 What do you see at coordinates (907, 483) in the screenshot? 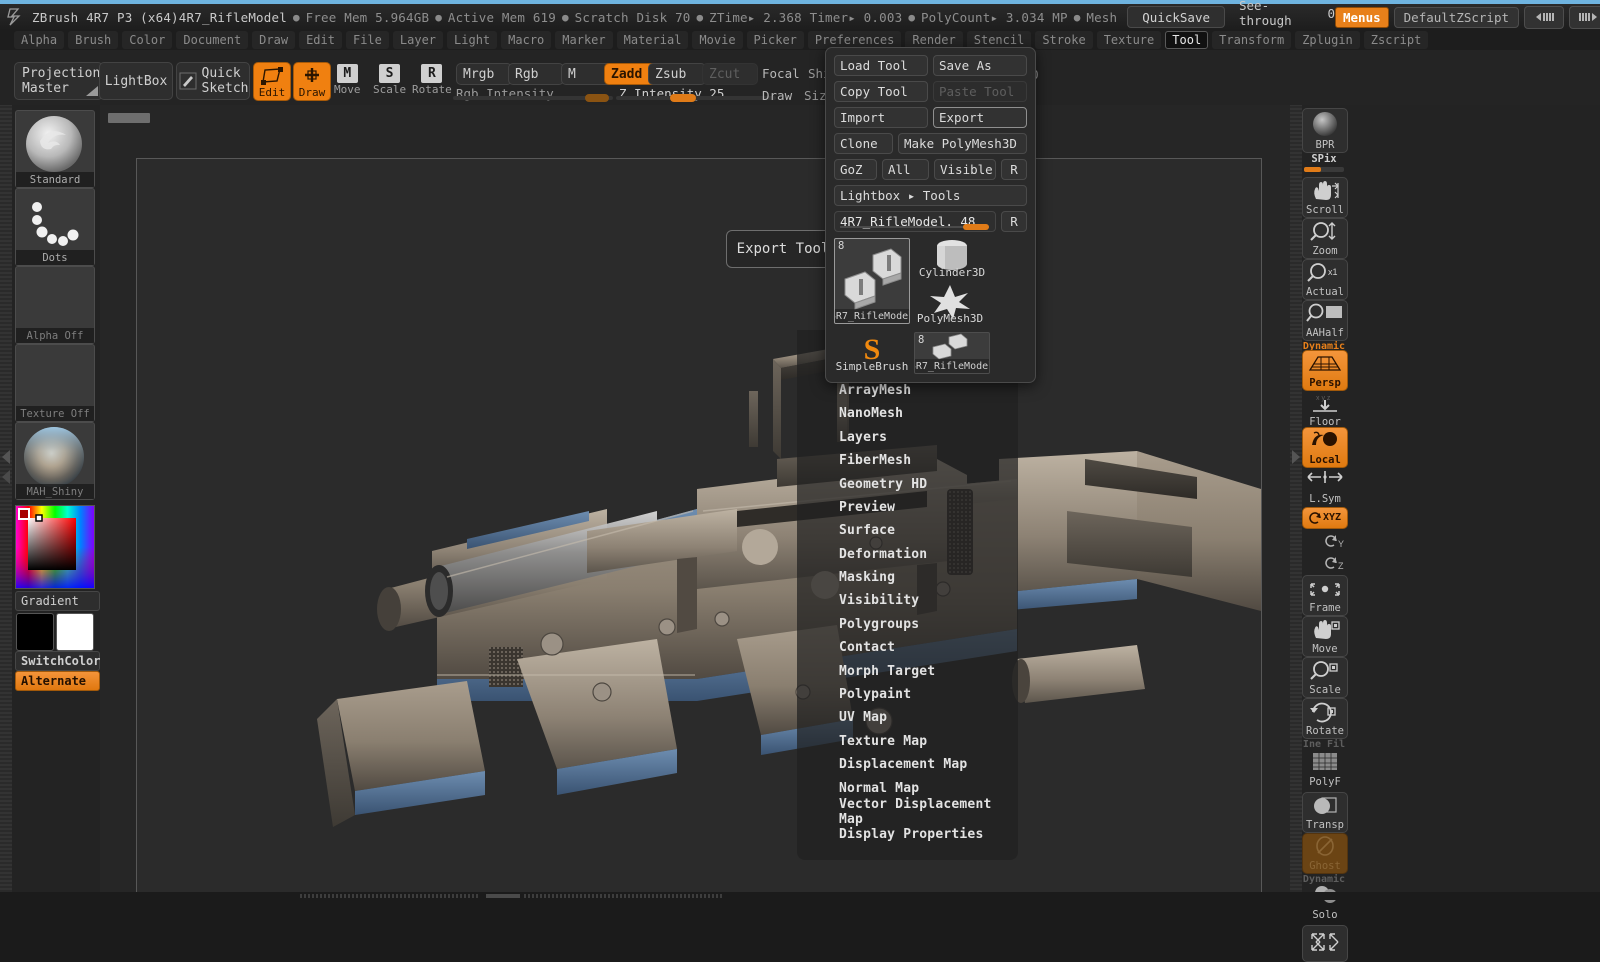
I see `tool-submenu-geometry-hd: Geometry HD` at bounding box center [907, 483].